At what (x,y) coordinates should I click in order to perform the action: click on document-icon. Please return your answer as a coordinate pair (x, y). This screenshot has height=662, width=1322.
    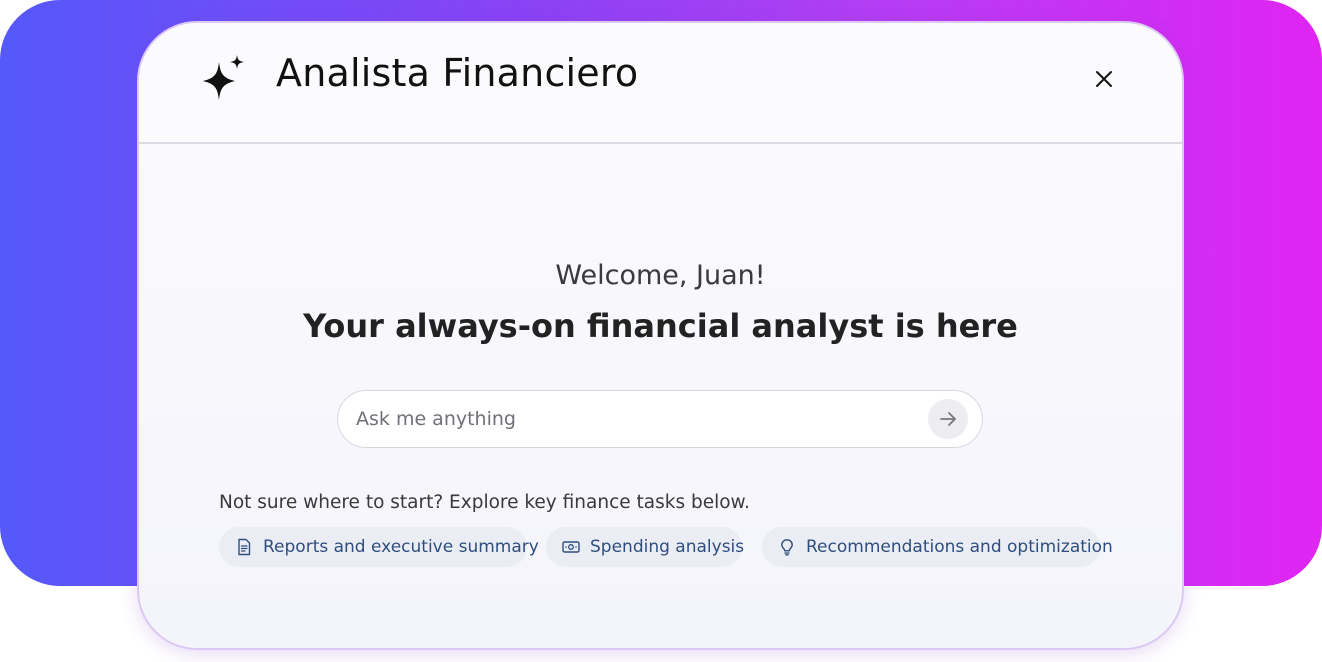
    Looking at the image, I should click on (244, 547).